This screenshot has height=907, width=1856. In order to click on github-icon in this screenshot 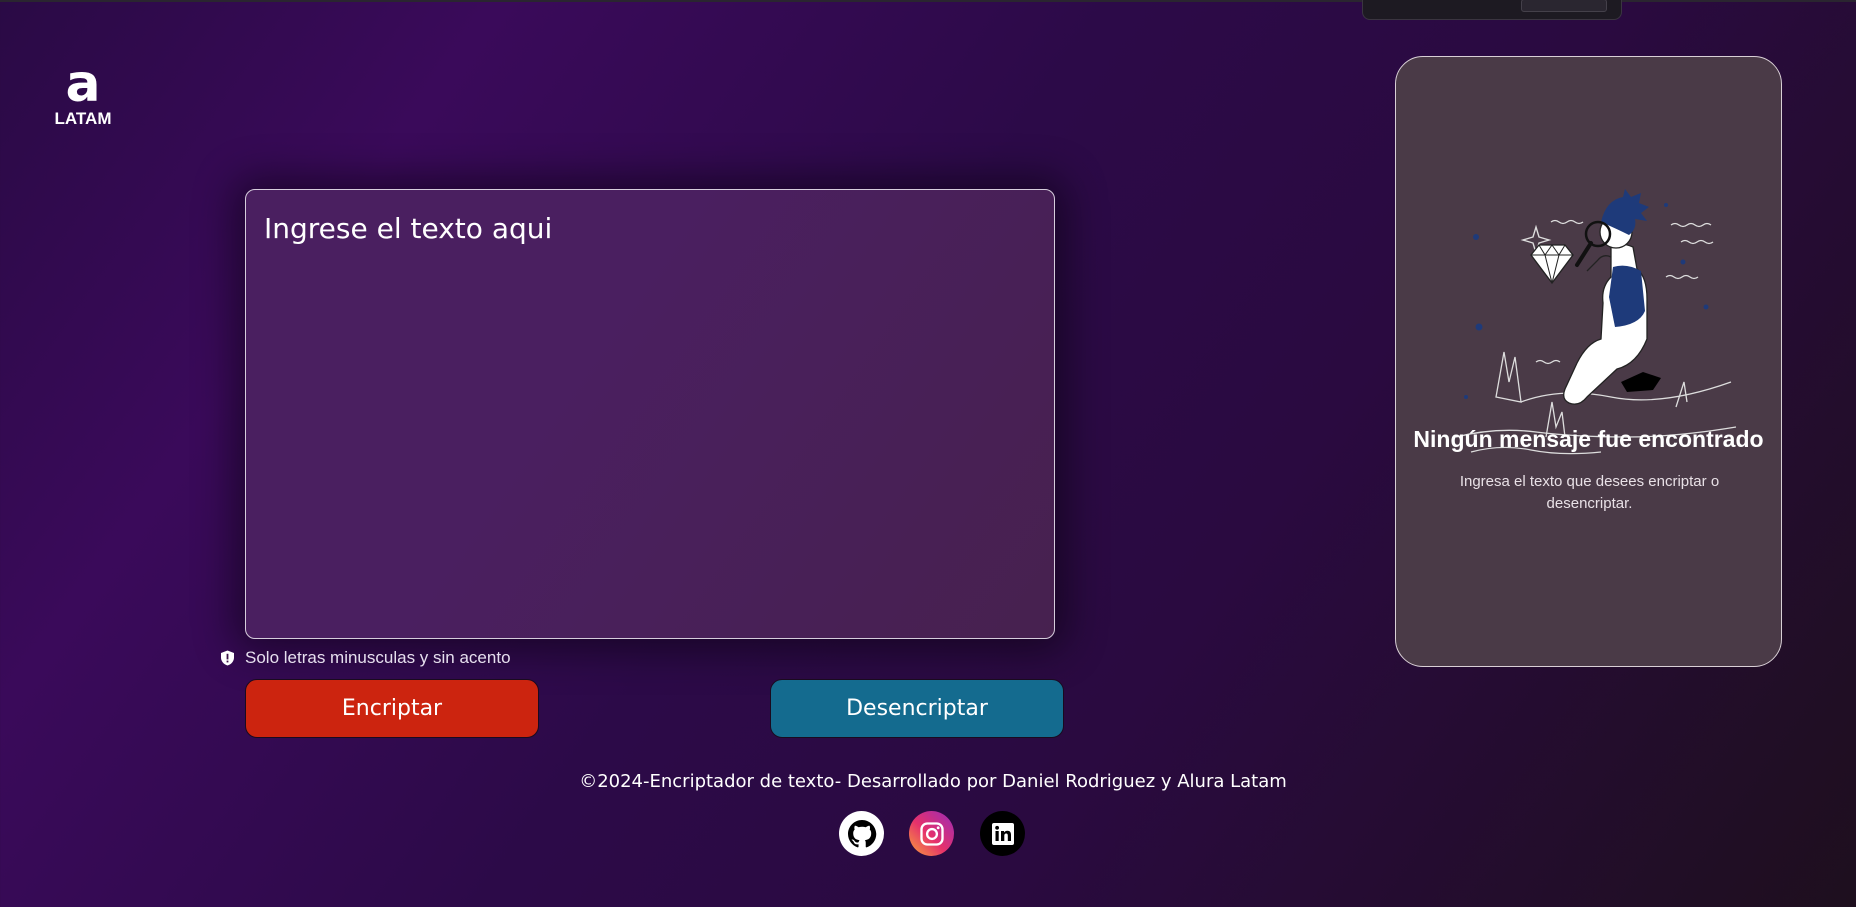, I will do `click(861, 833)`.